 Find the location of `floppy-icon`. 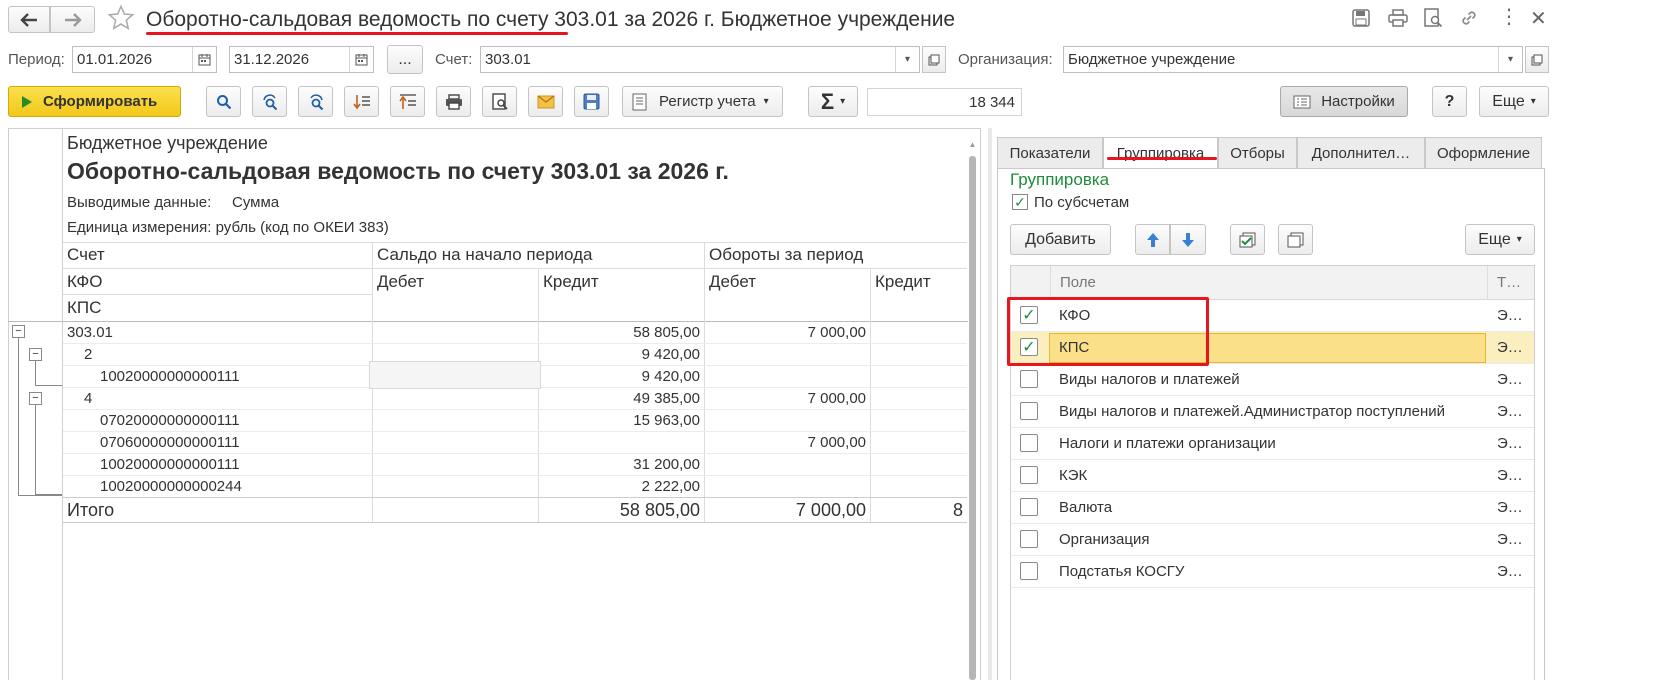

floppy-icon is located at coordinates (591, 101).